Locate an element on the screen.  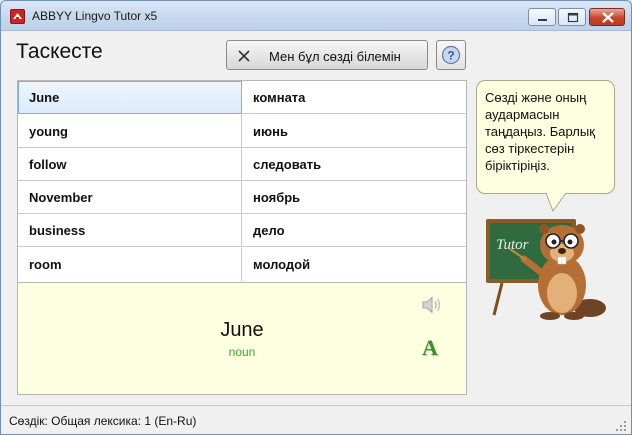
word-cell: June is located at coordinates (130, 97).